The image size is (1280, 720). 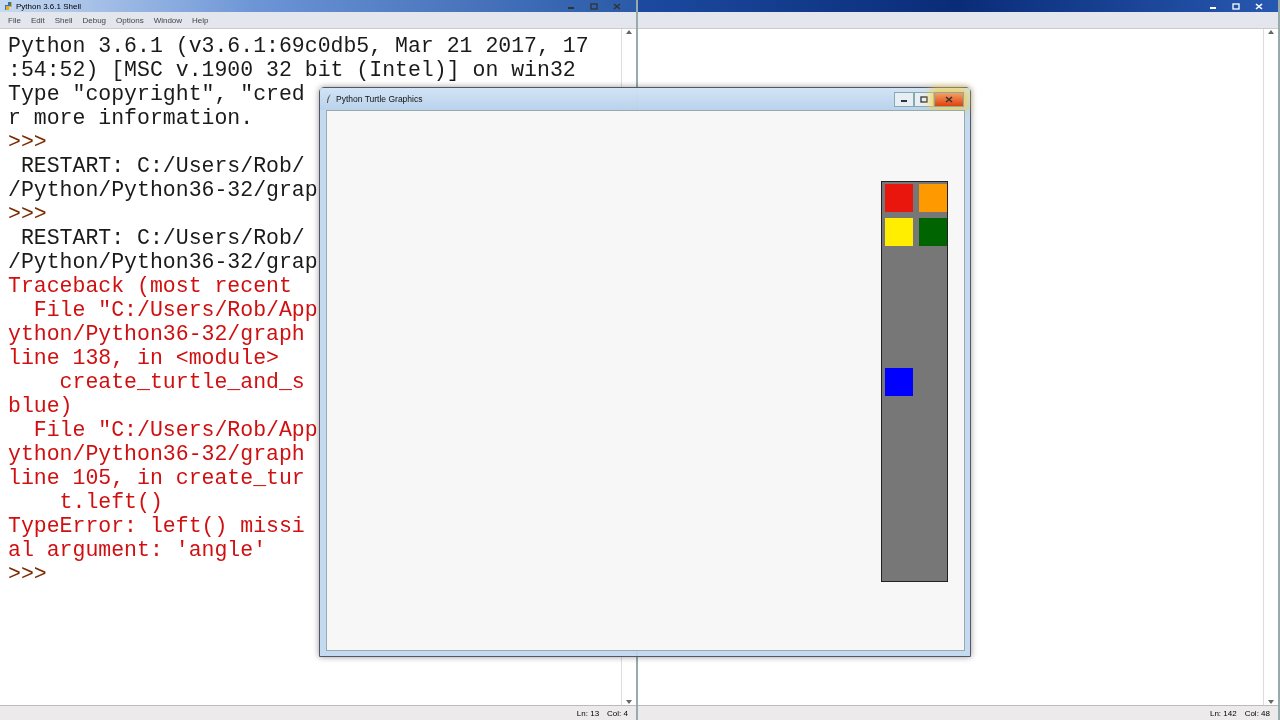 I want to click on menu-item: Window, so click(x=168, y=20).